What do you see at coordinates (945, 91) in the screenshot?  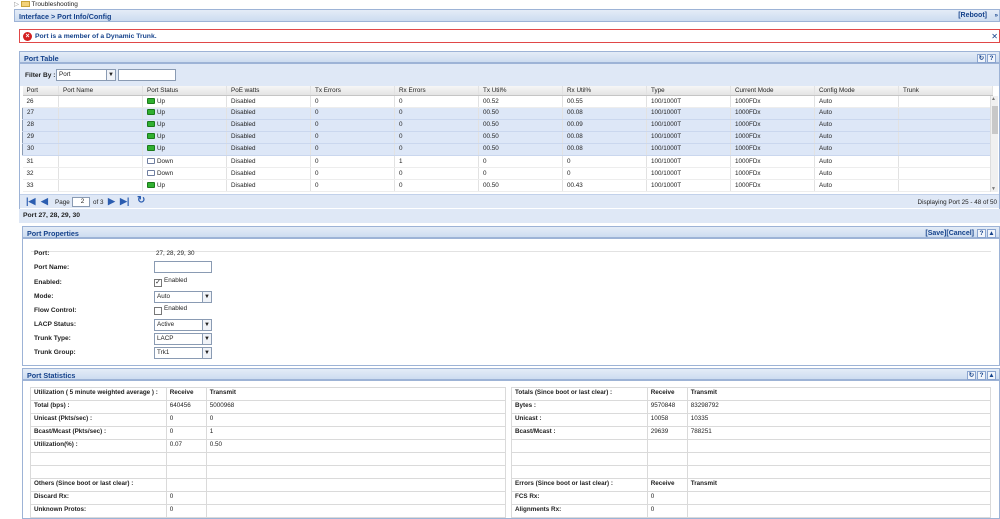 I see `col-trunk: Trunk` at bounding box center [945, 91].